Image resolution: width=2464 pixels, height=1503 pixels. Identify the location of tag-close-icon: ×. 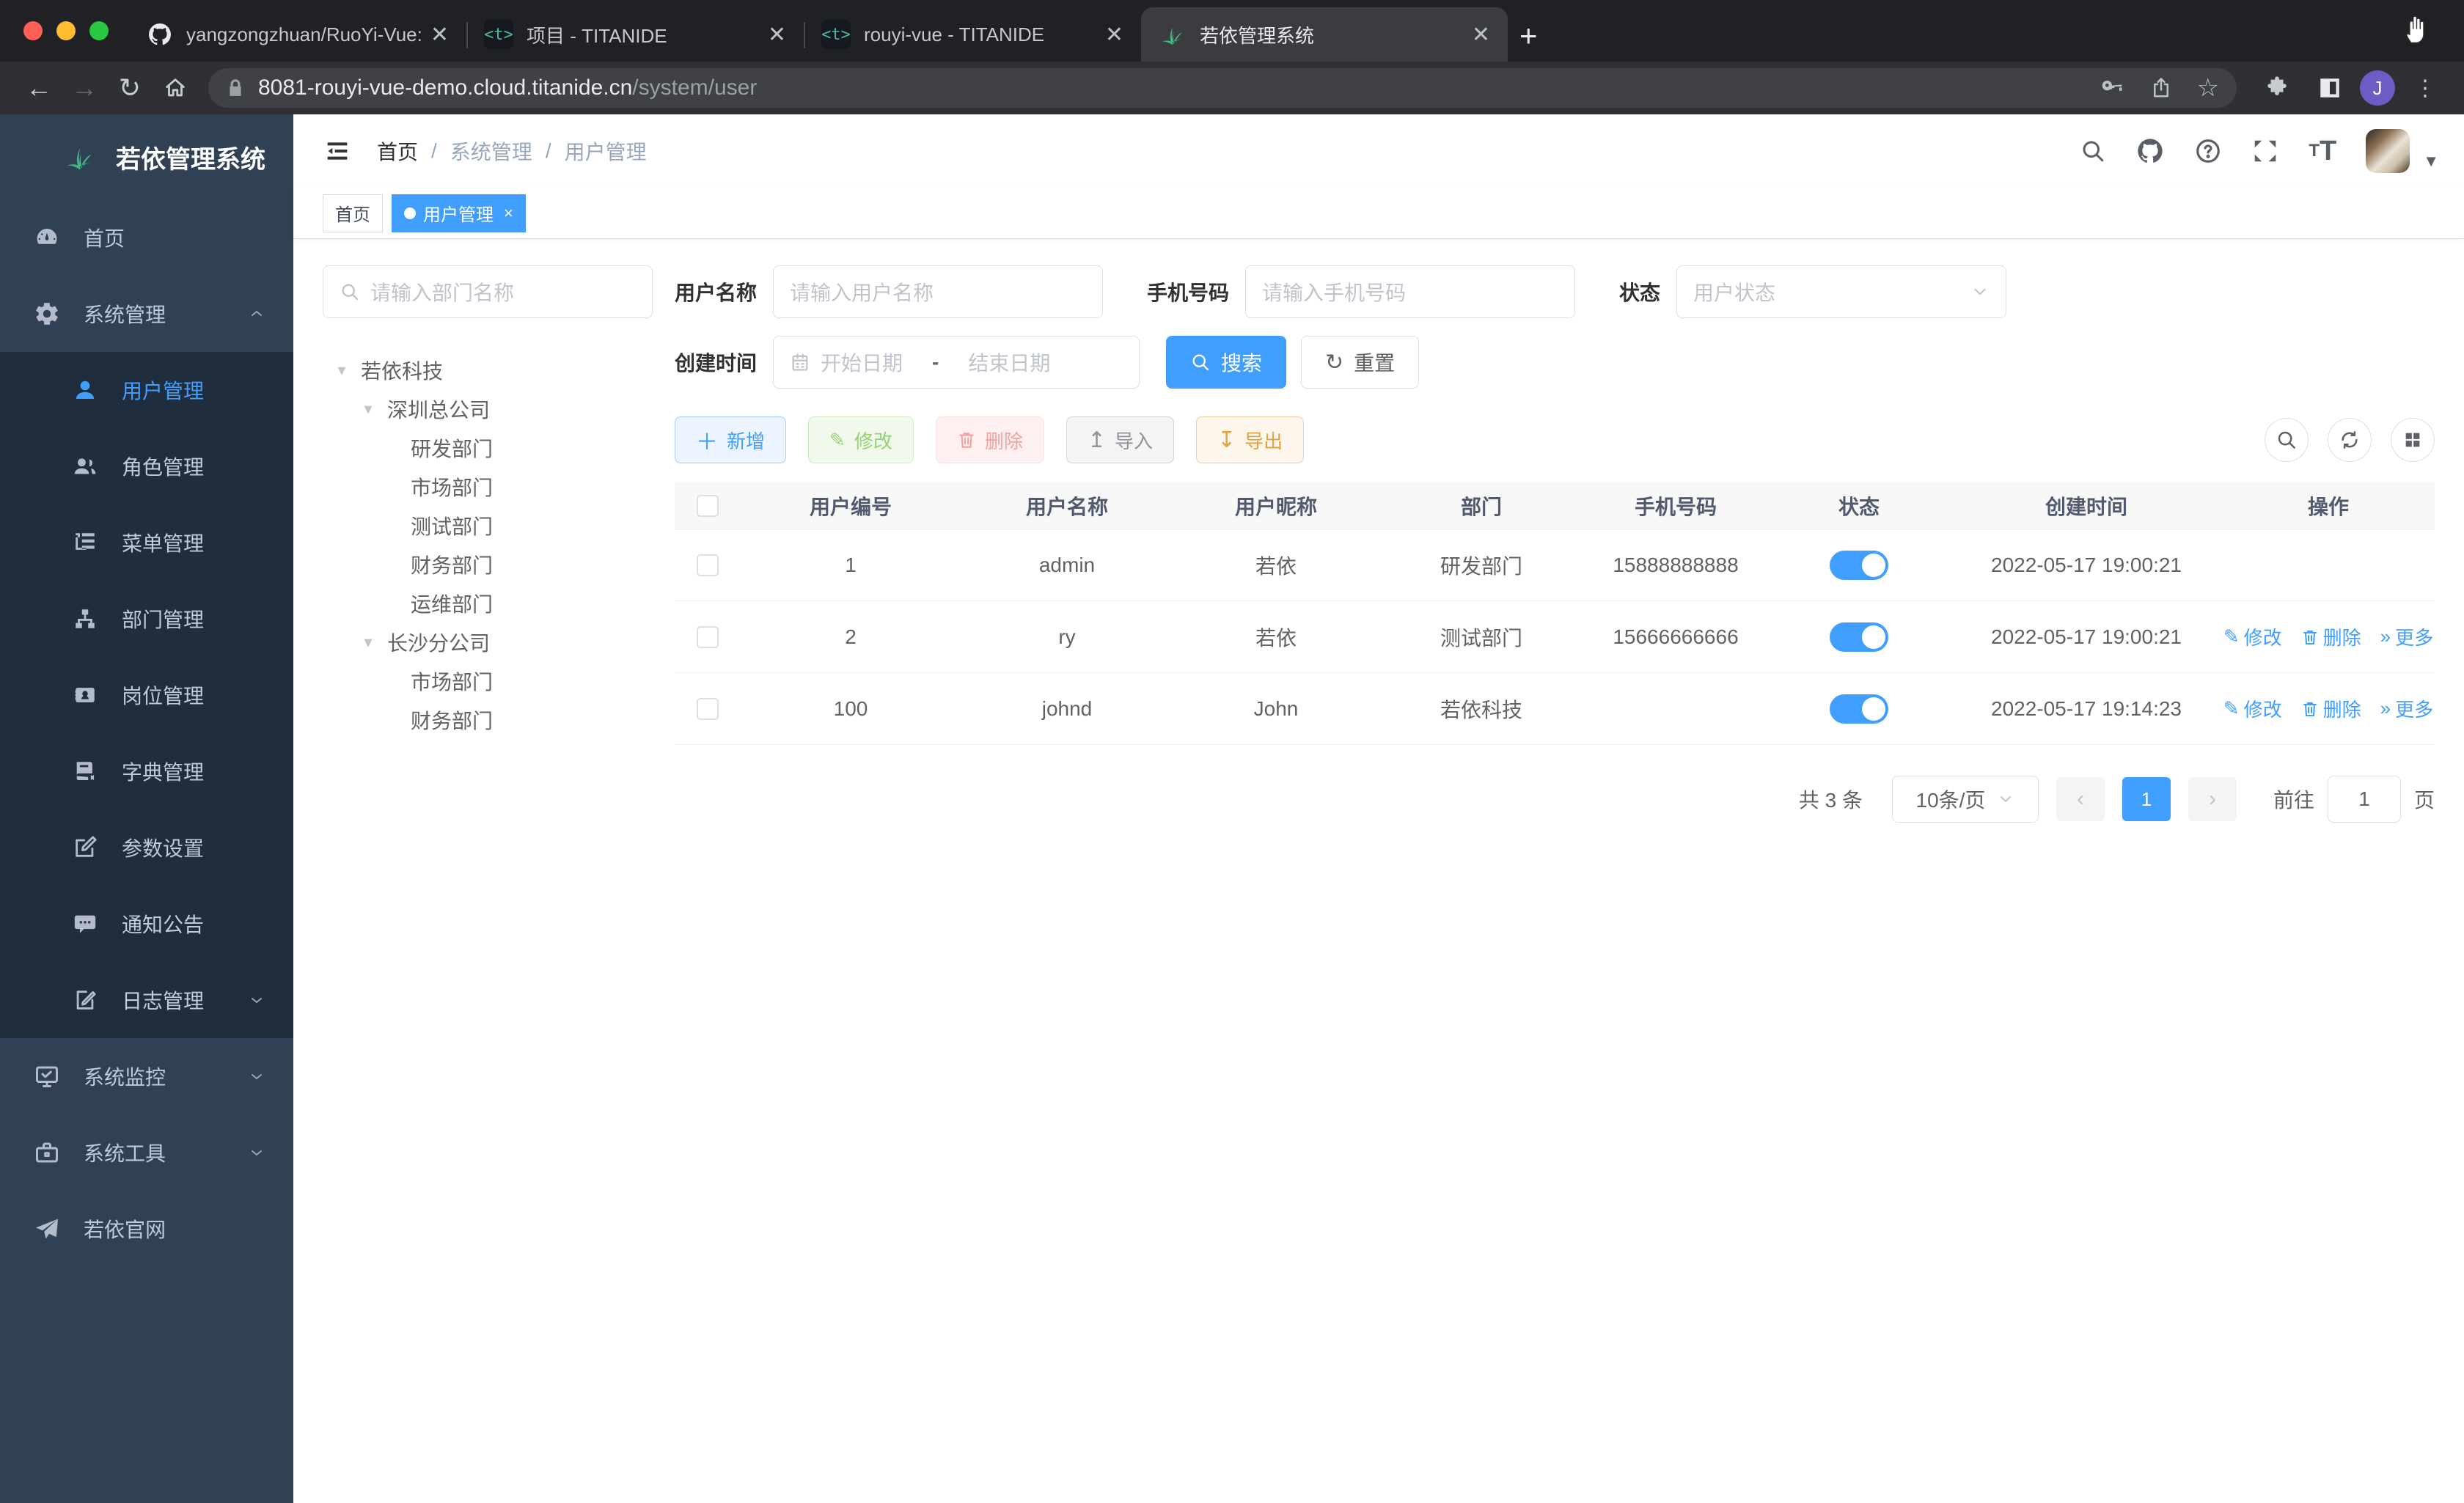
(508, 213).